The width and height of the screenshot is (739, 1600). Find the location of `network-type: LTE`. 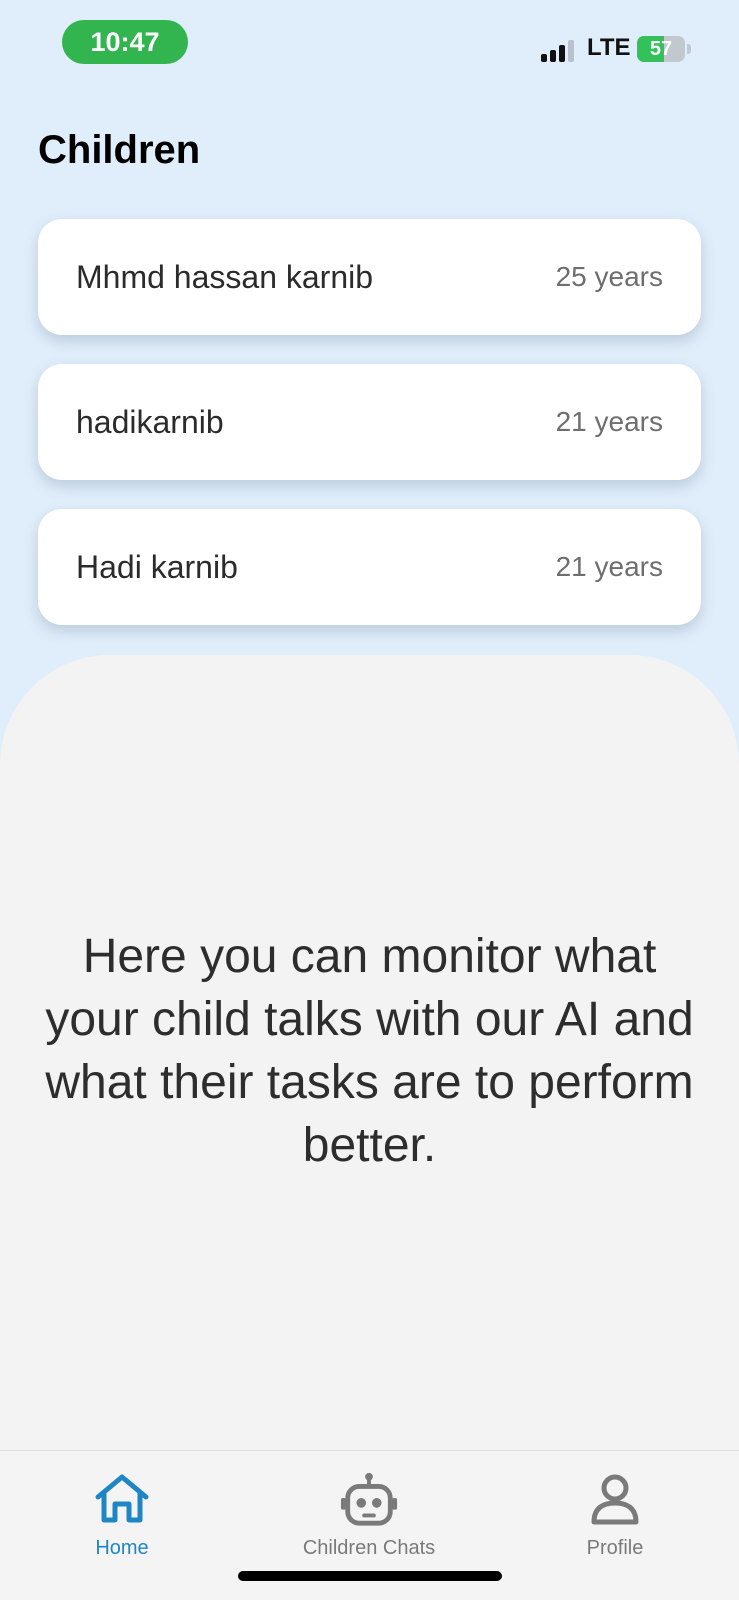

network-type: LTE is located at coordinates (609, 47).